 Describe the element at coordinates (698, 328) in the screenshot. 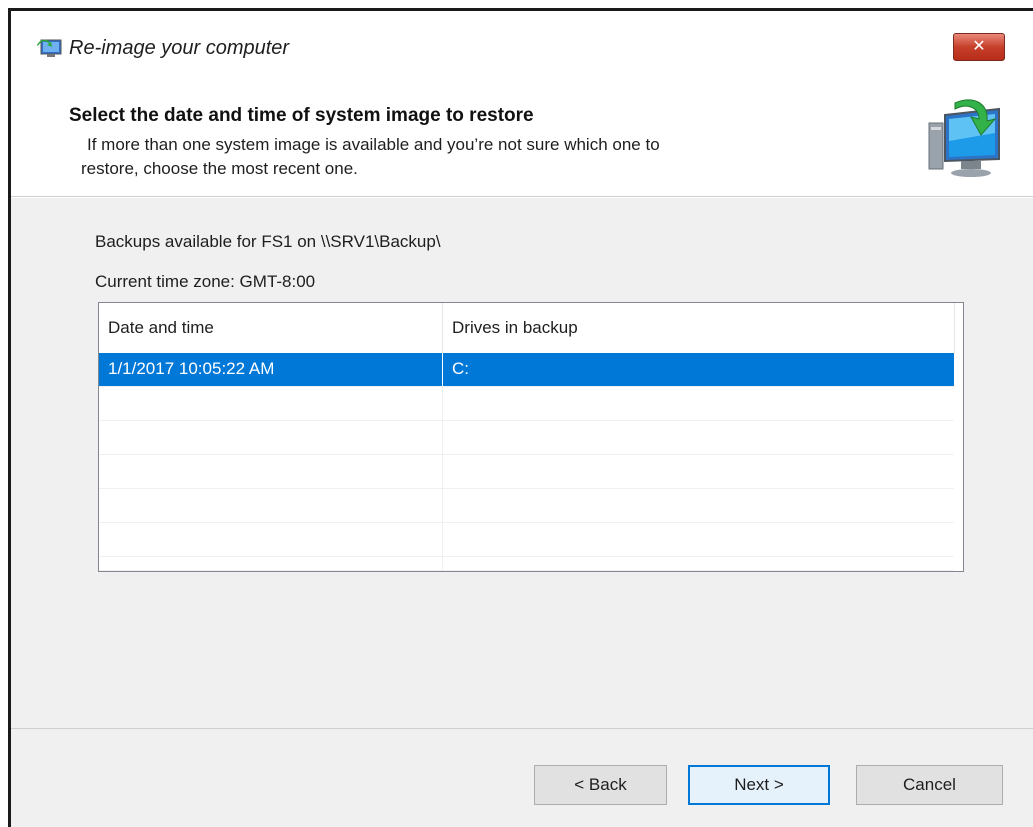

I see `column-header-drives: Drives in backup` at that location.